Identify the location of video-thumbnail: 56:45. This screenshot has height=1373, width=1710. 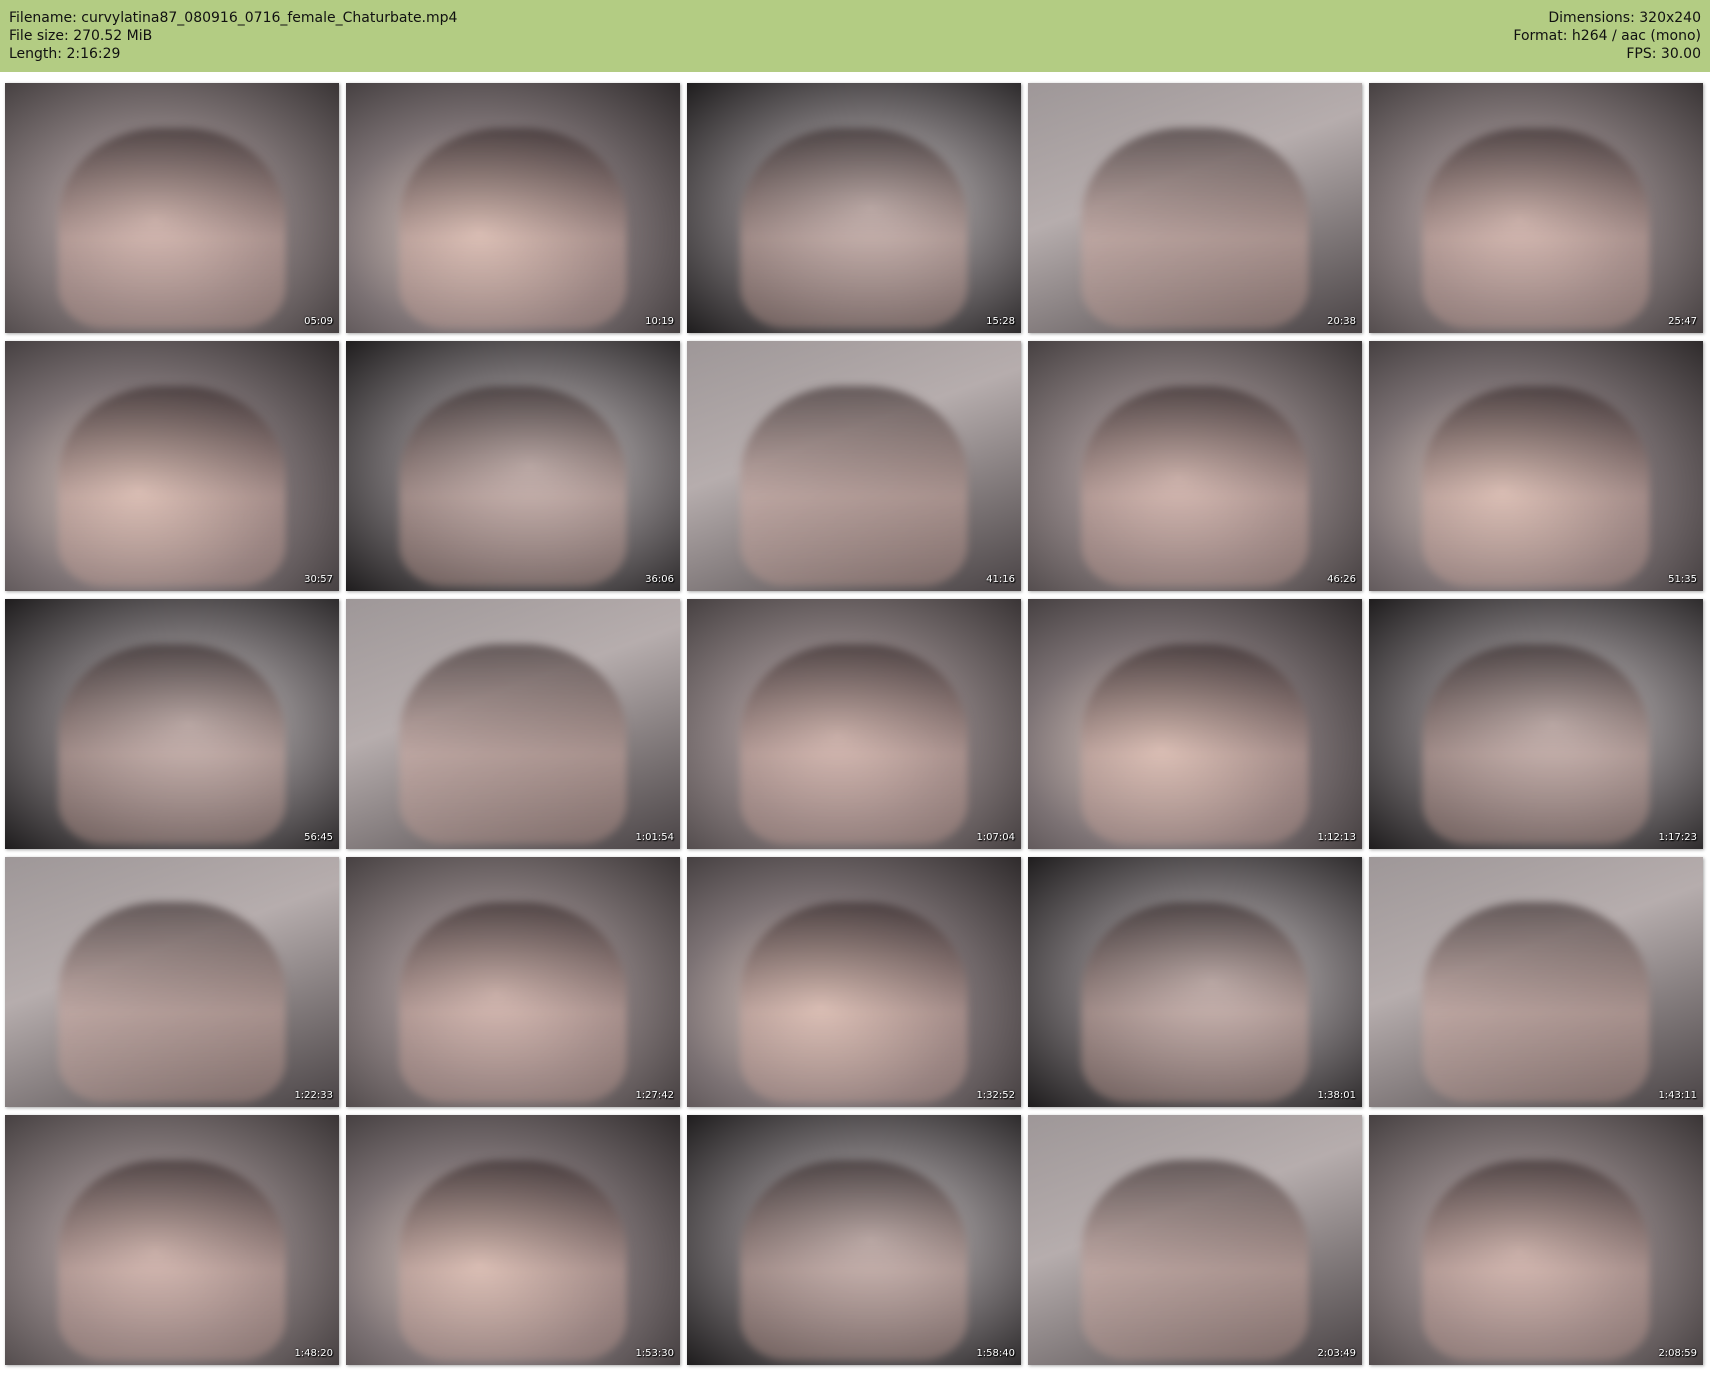
(172, 724).